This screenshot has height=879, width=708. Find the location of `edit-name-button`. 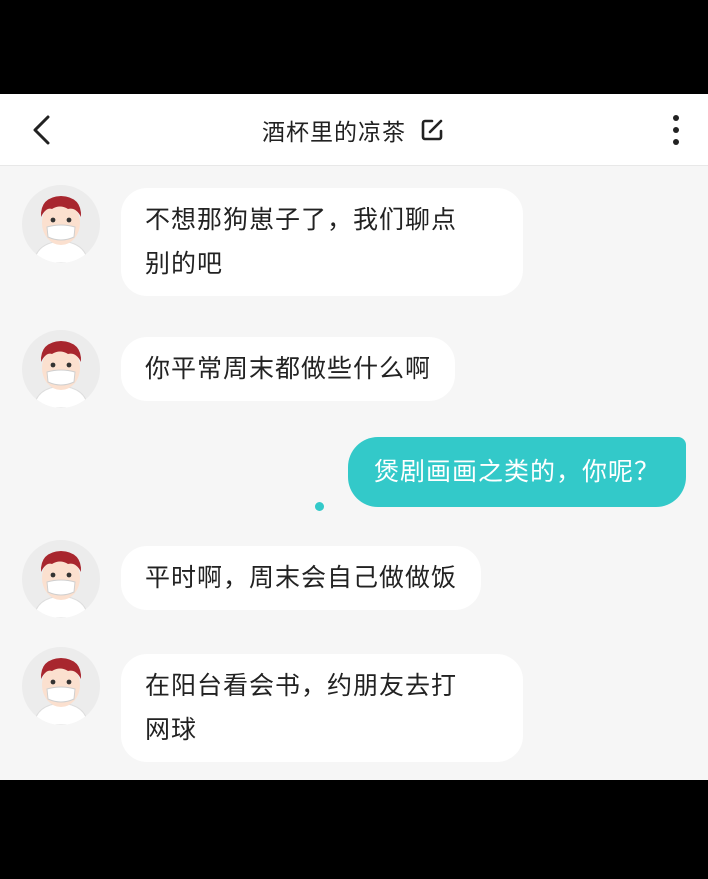

edit-name-button is located at coordinates (432, 130).